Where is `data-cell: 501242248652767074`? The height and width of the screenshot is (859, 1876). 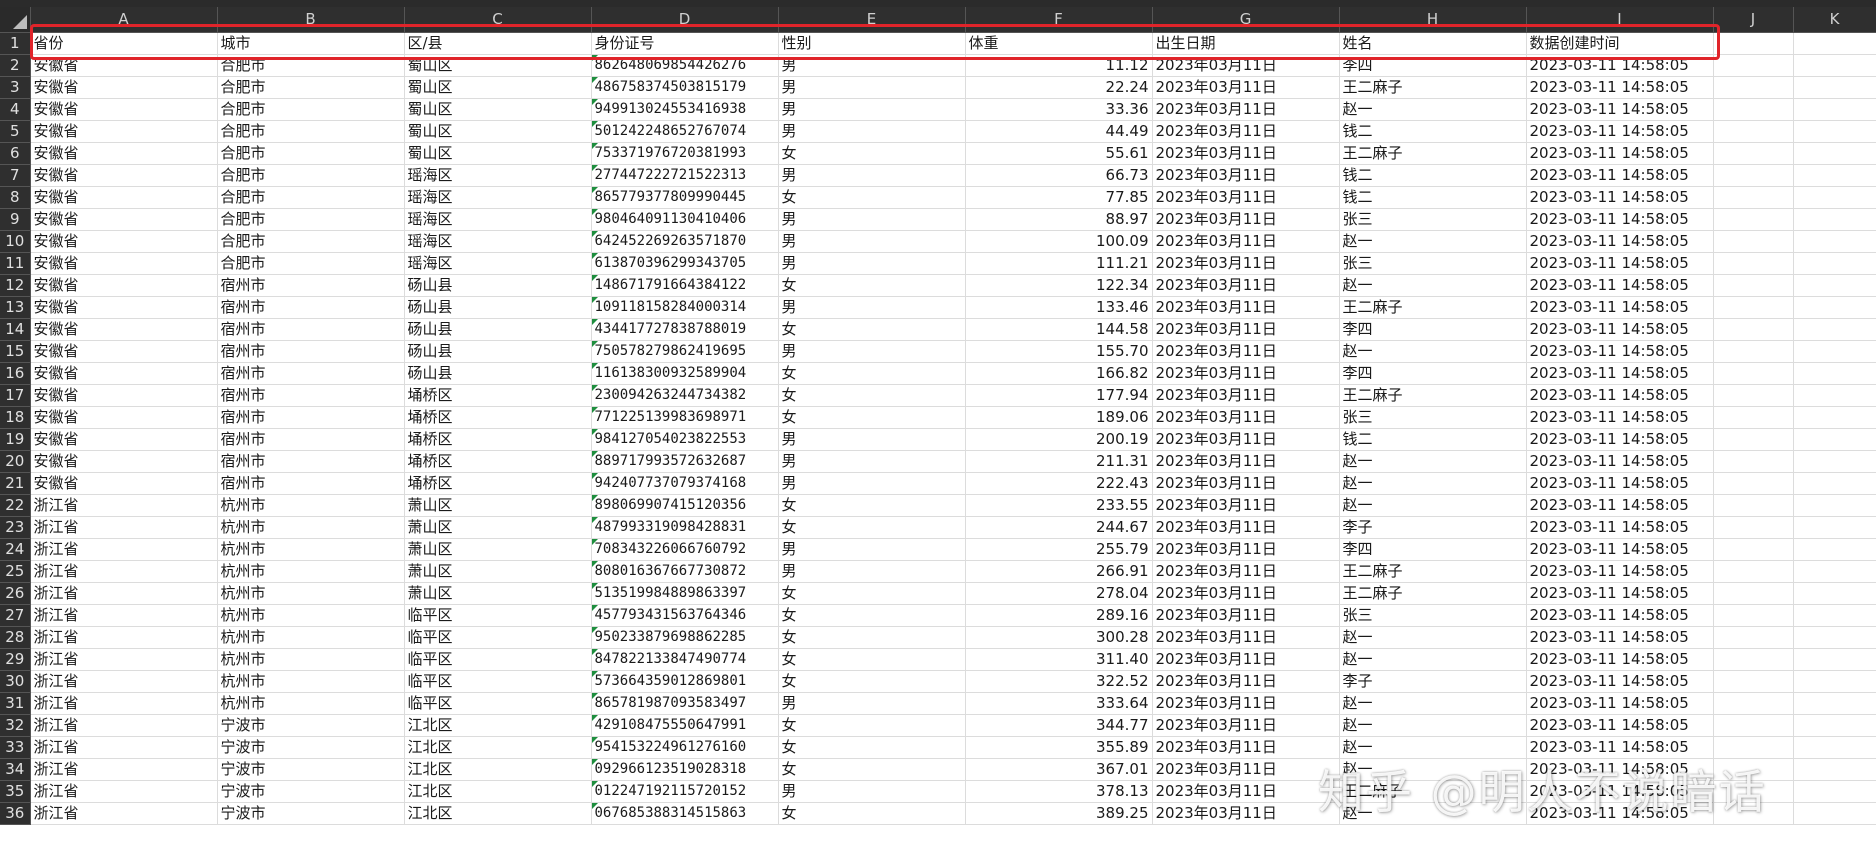
data-cell: 501242248652767074 is located at coordinates (685, 131).